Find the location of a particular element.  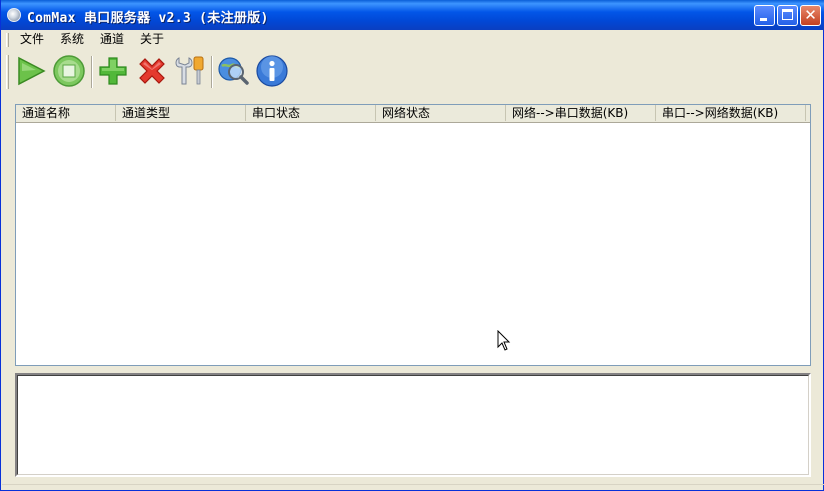

menu-grip is located at coordinates (7, 40).